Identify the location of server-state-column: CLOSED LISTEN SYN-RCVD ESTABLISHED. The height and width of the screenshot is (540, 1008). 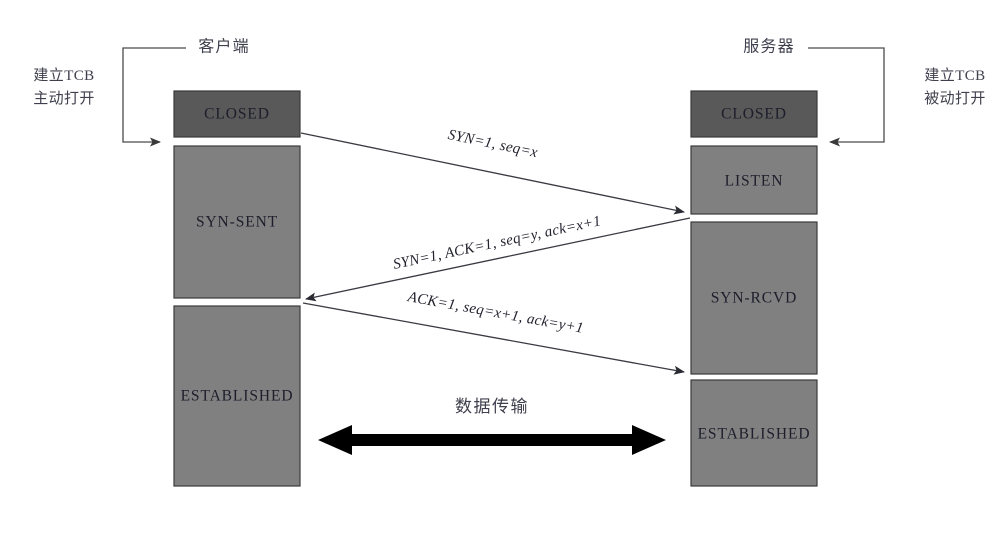
(754, 288).